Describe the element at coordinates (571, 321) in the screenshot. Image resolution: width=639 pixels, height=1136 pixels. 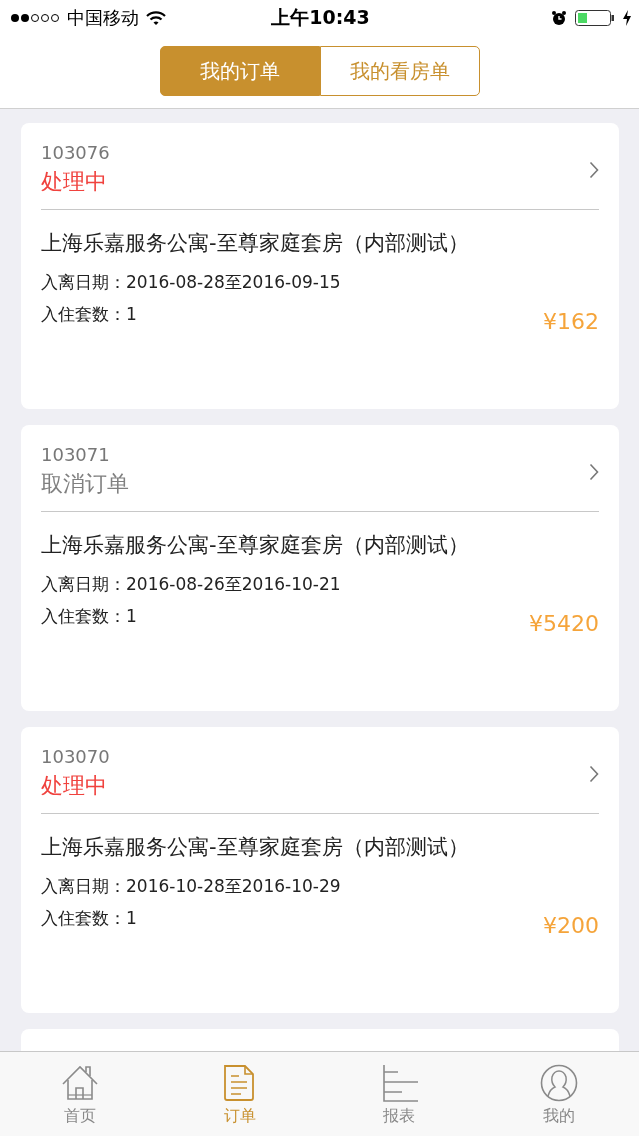
I see `order-price: ¥162` at that location.